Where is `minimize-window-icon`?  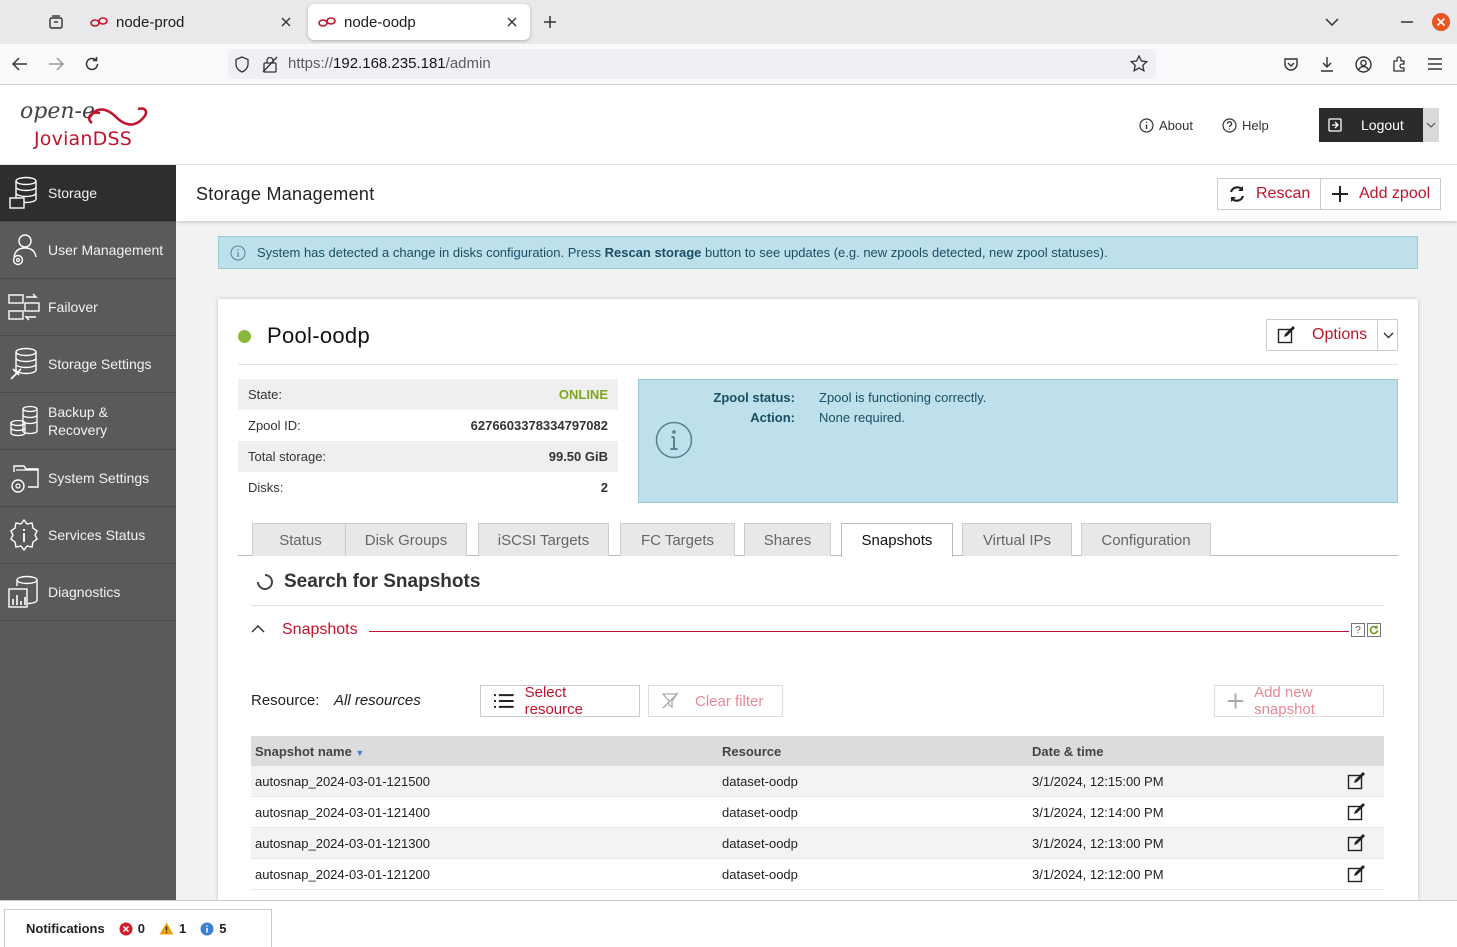 minimize-window-icon is located at coordinates (1407, 22).